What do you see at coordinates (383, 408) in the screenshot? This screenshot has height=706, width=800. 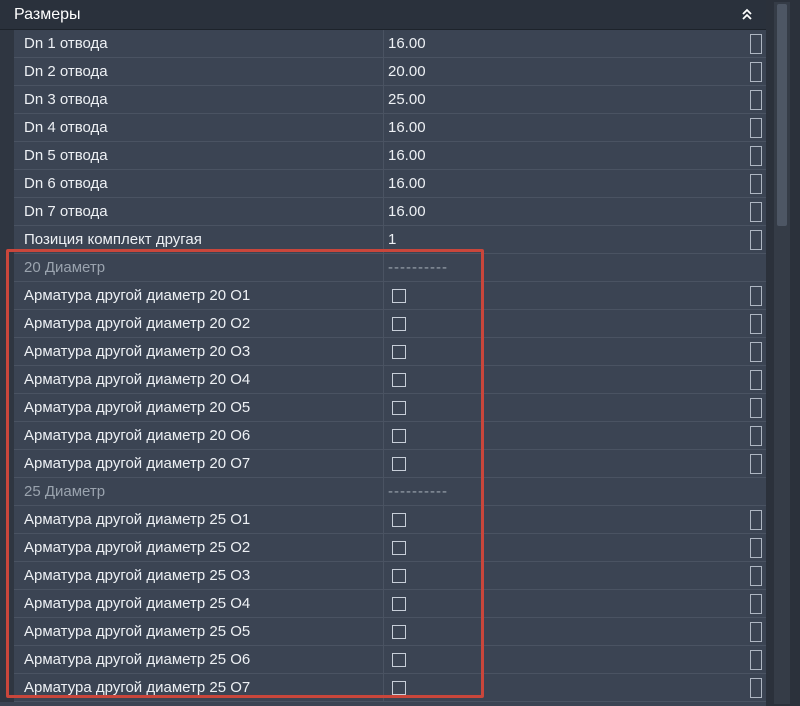 I see `checkbox-row: Арматура другой диаметр 20 O5` at bounding box center [383, 408].